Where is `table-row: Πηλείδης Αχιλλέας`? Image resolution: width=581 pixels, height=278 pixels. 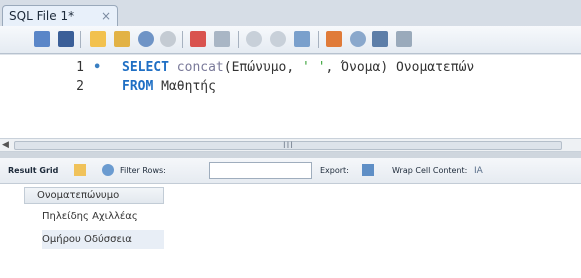
table-row: Πηλείδης Αχιλλέας is located at coordinates (90, 216).